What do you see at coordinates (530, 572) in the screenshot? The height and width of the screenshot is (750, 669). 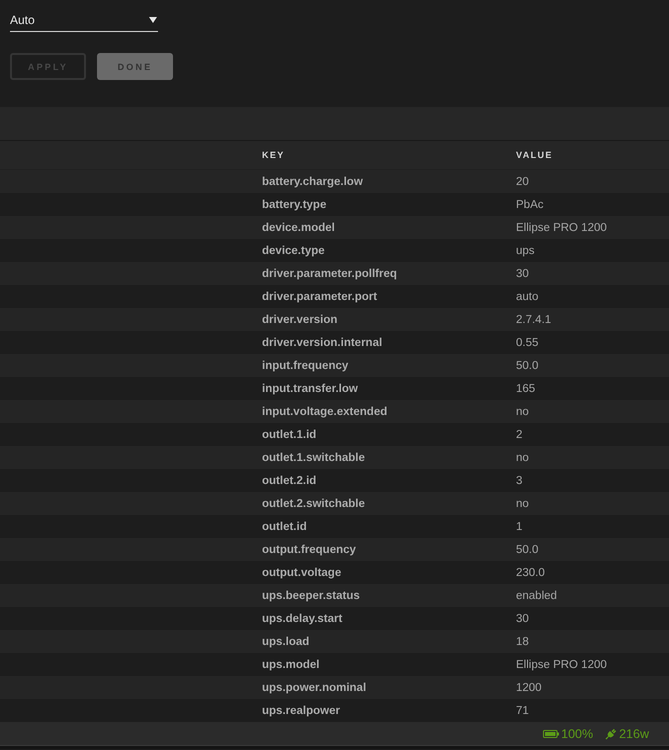 I see `value-cell-text: 230.0` at bounding box center [530, 572].